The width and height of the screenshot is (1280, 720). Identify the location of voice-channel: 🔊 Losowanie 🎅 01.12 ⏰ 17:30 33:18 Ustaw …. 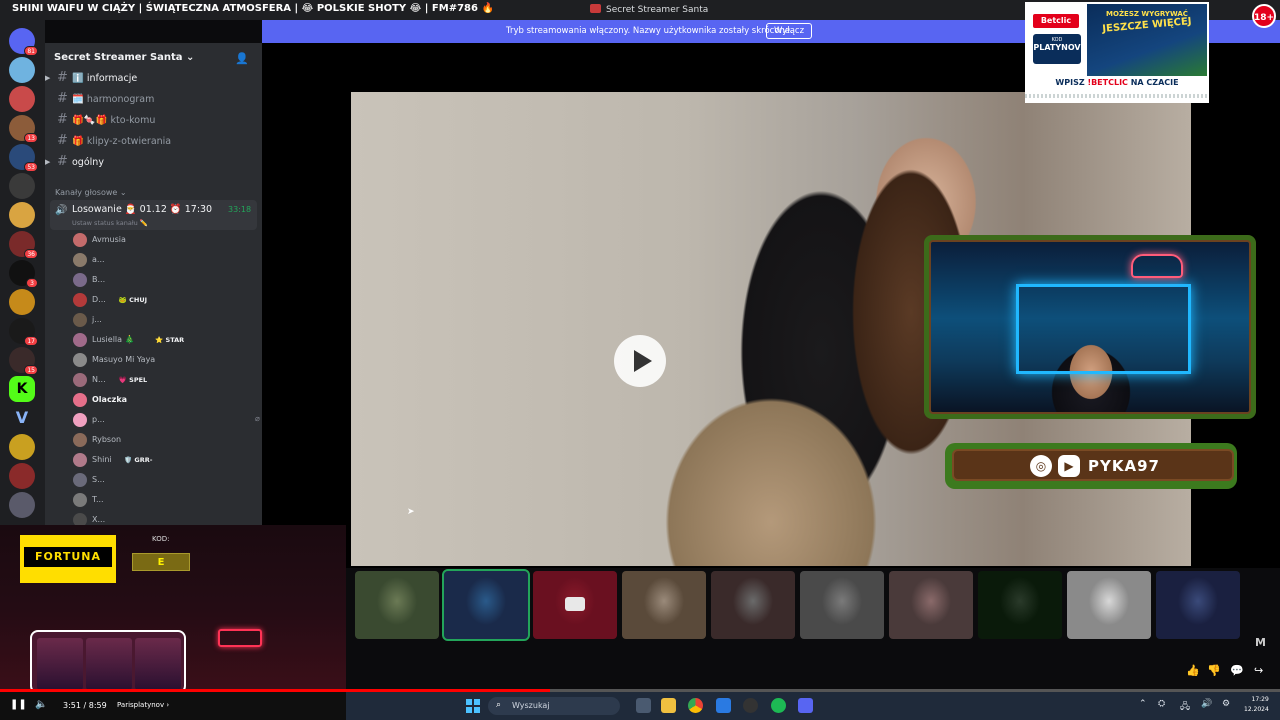
(153, 215).